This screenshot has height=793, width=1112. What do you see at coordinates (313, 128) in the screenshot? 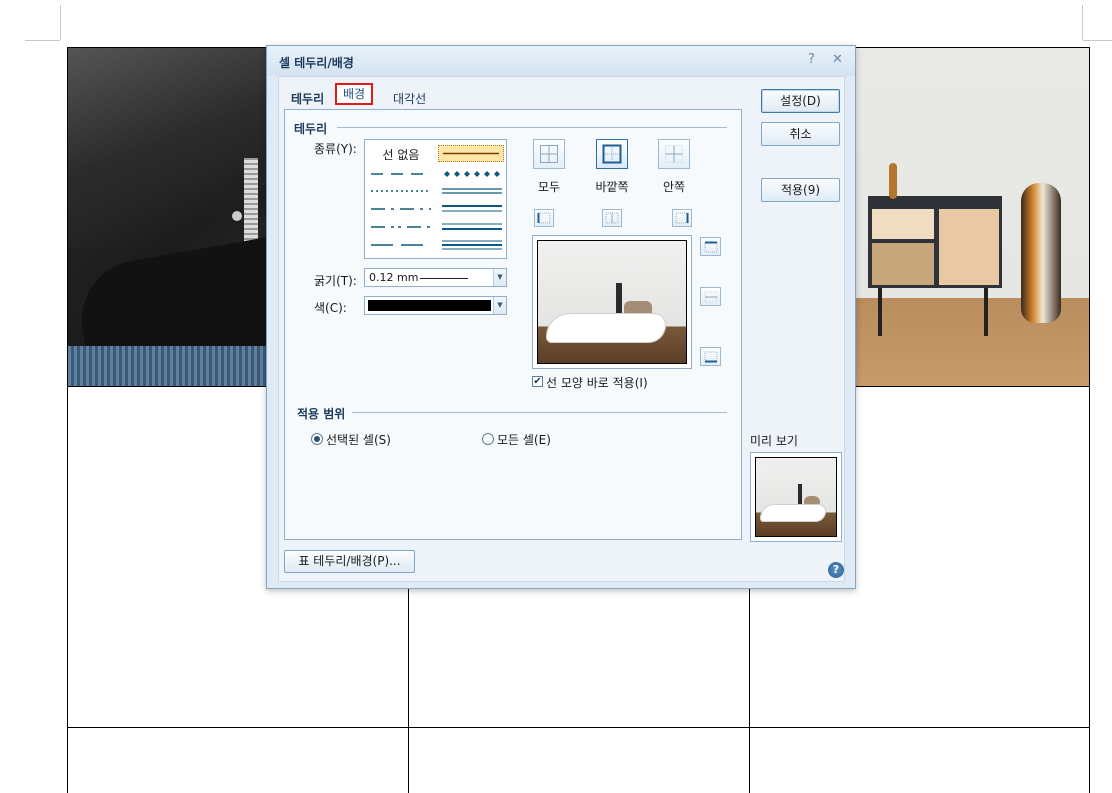
I see `border-group-label: 테두리` at bounding box center [313, 128].